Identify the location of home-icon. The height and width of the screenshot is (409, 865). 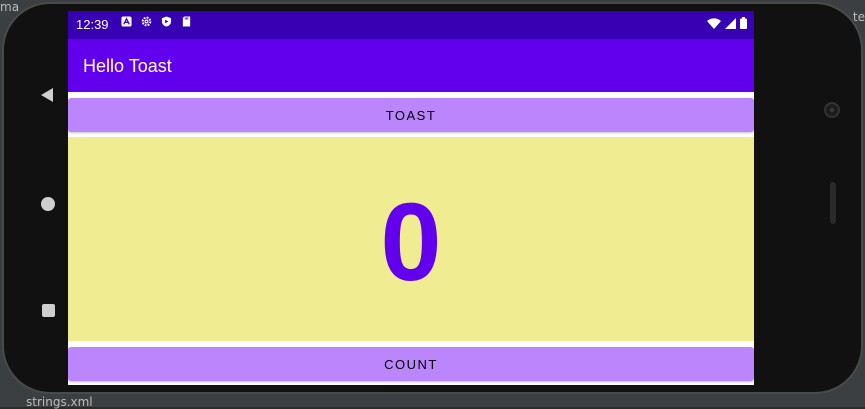
(48, 204).